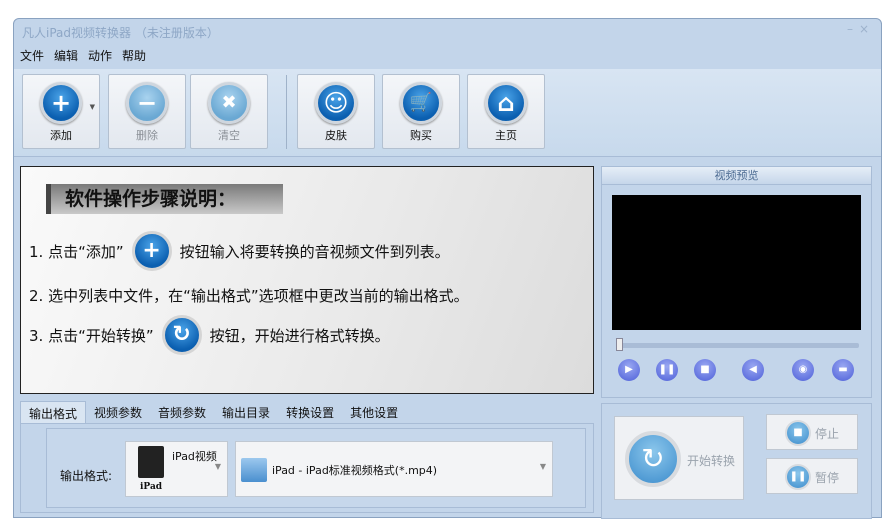  Describe the element at coordinates (803, 370) in the screenshot. I see `snapshot-icon: ◉` at that location.